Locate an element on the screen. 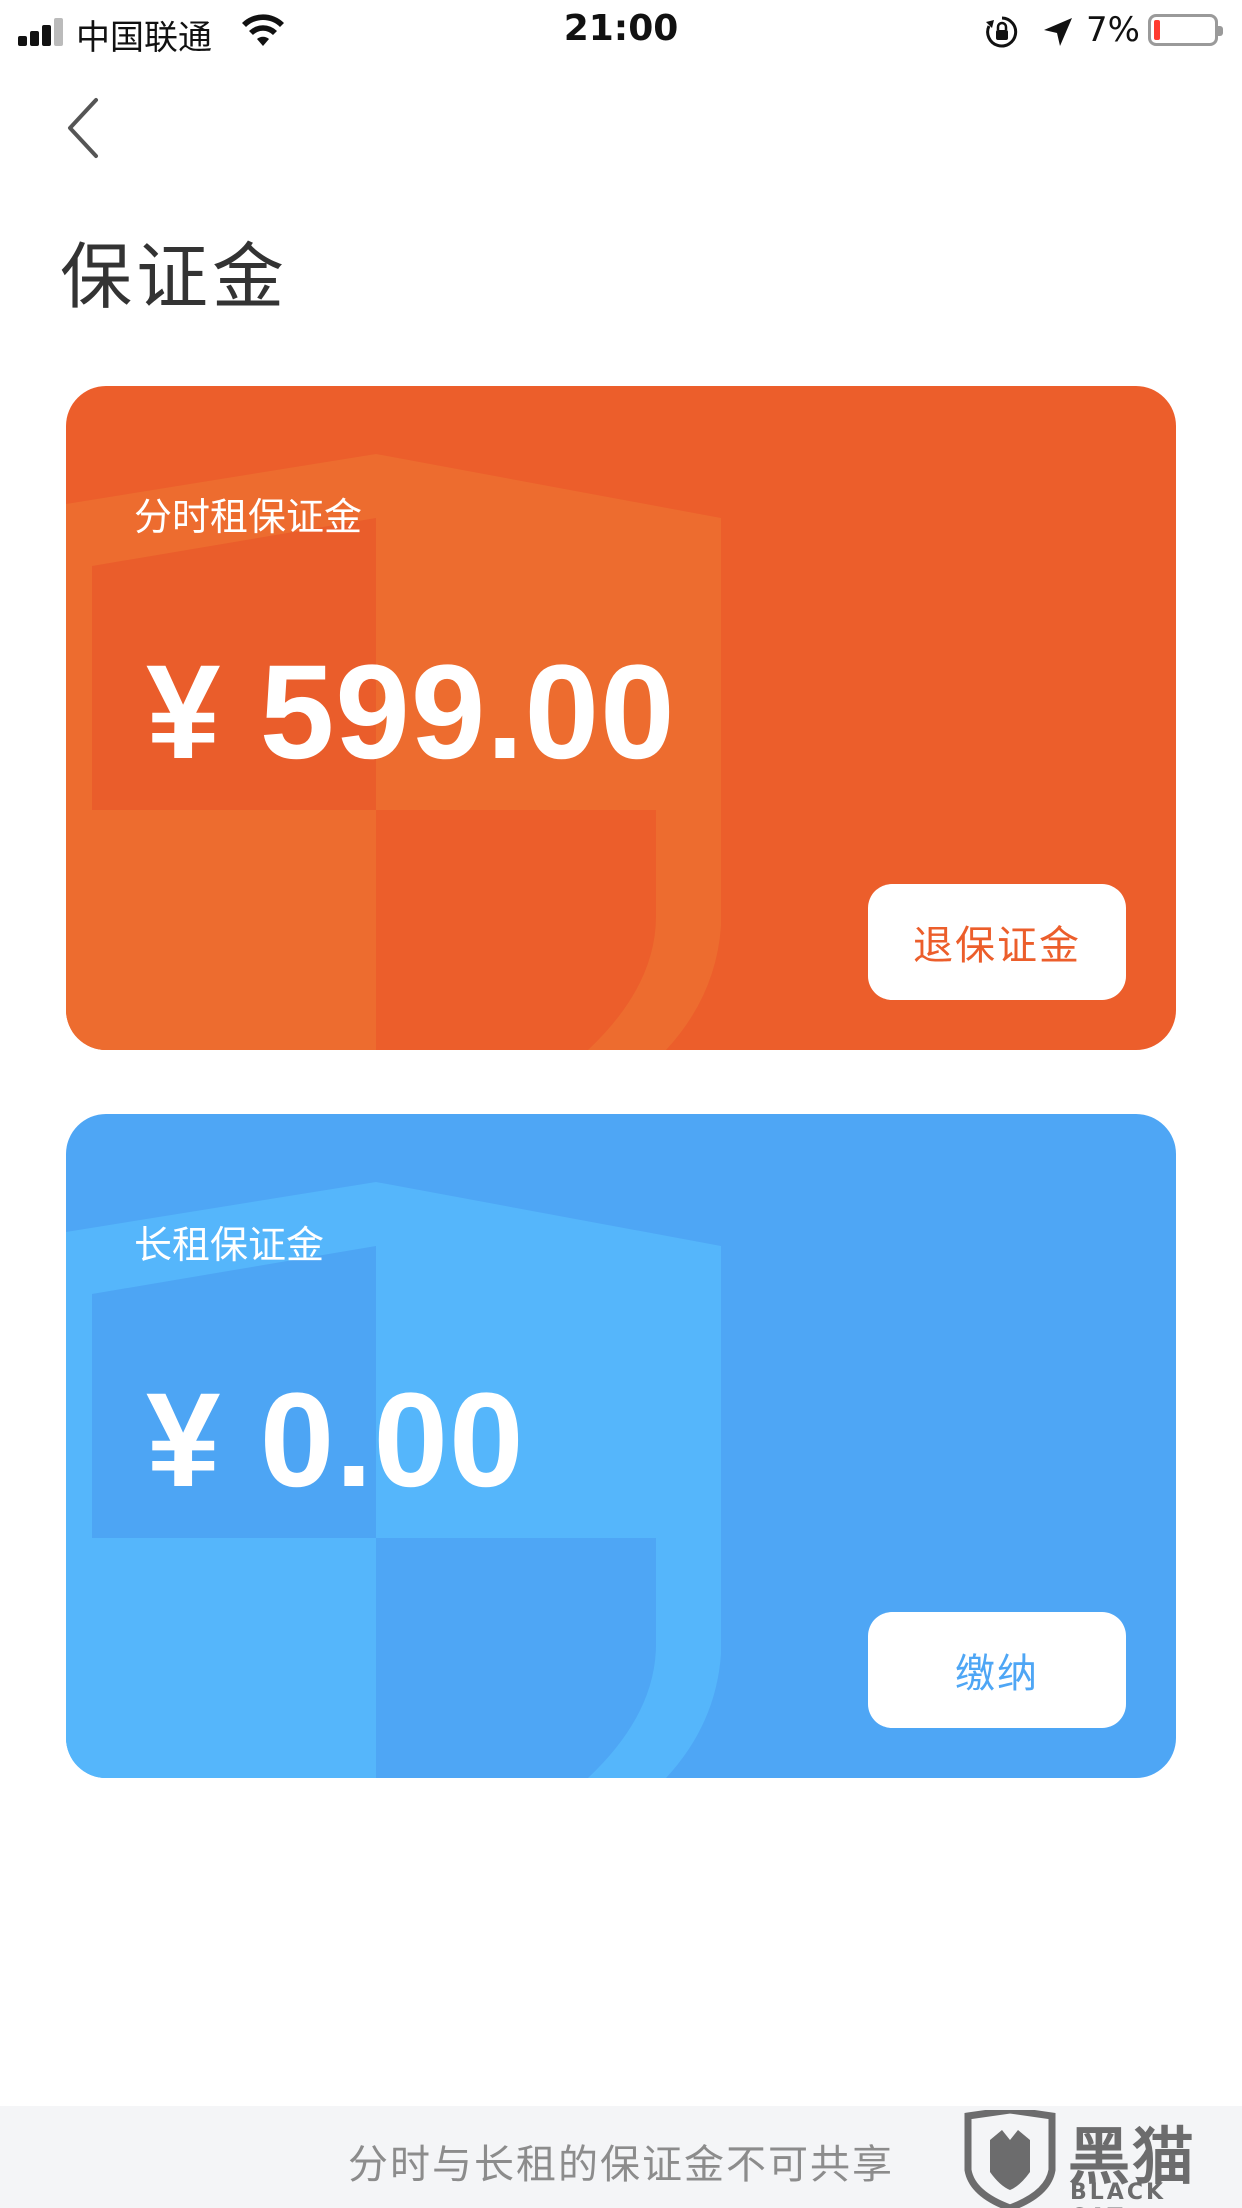  status-bar: 中国联通 21:00 7% is located at coordinates (621, 30).